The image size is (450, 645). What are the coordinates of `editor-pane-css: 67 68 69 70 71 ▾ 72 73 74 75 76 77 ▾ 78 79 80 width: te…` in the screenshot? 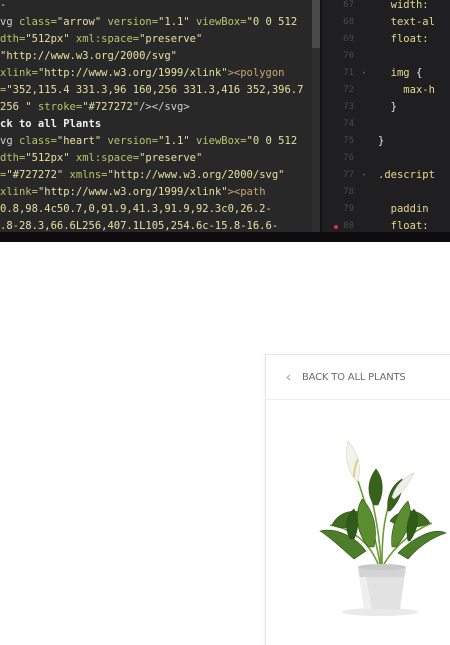 It's located at (386, 116).